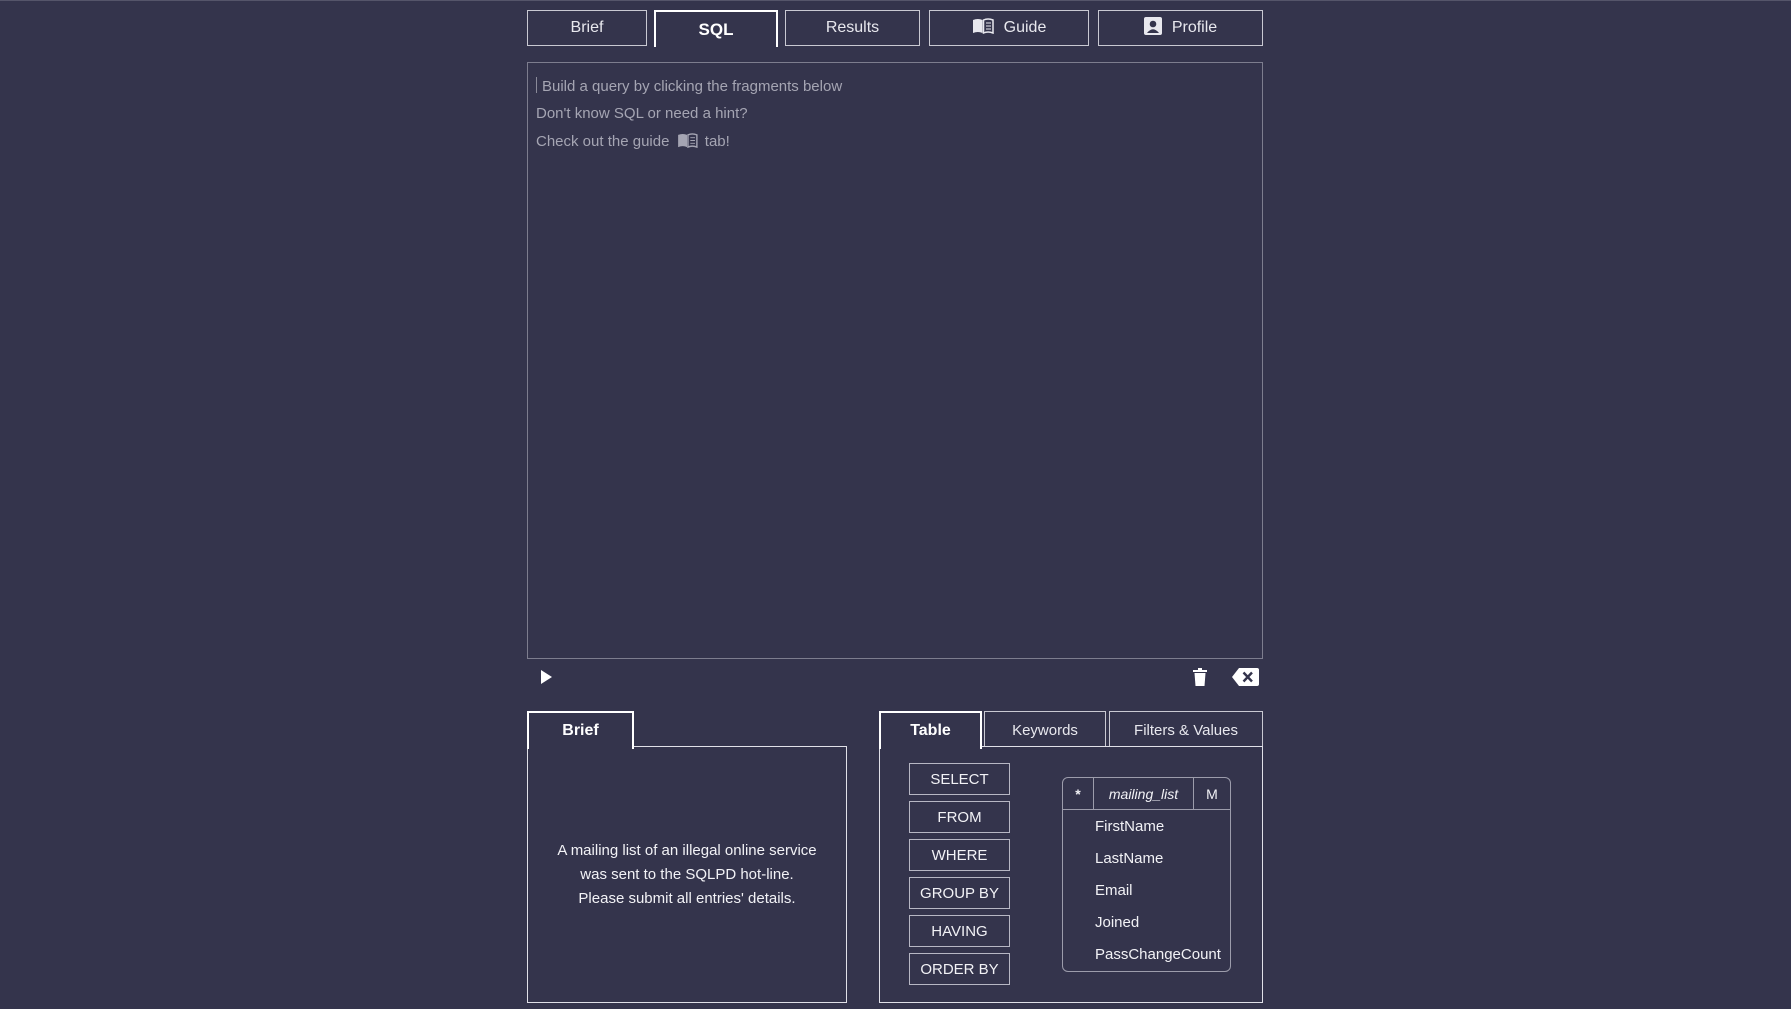 This screenshot has width=1791, height=1009. I want to click on tab-keywords-label: Keywords, so click(1045, 730).